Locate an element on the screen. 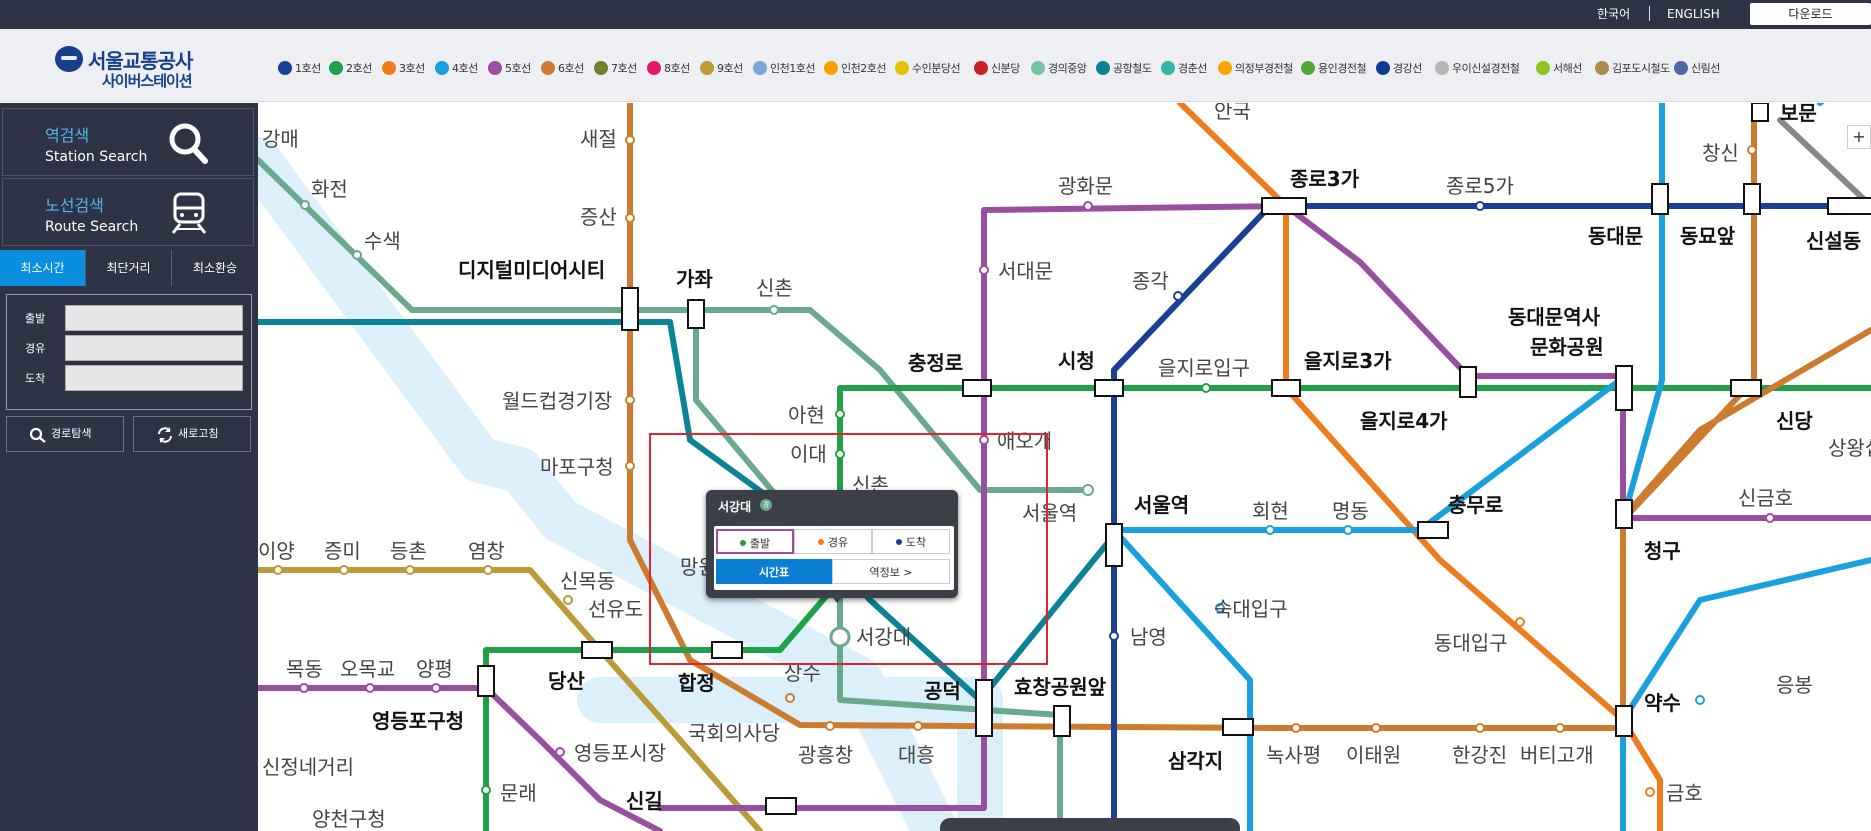 The width and height of the screenshot is (1871, 831). station-label: 종각 is located at coordinates (1150, 281).